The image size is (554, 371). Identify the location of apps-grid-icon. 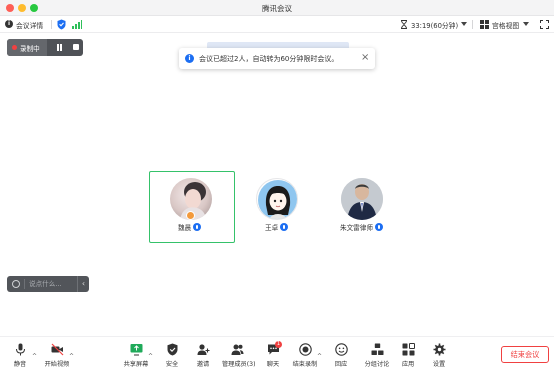
(408, 349).